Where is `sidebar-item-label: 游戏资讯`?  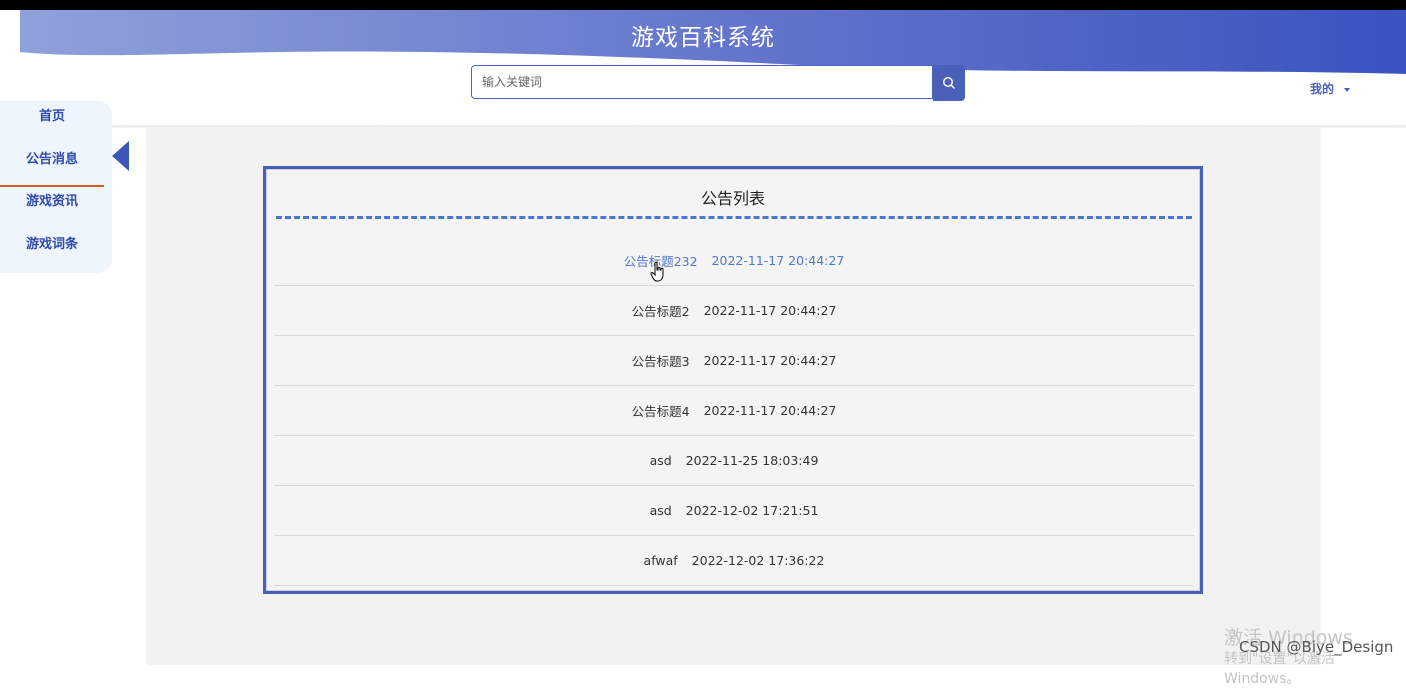 sidebar-item-label: 游戏资讯 is located at coordinates (51, 201).